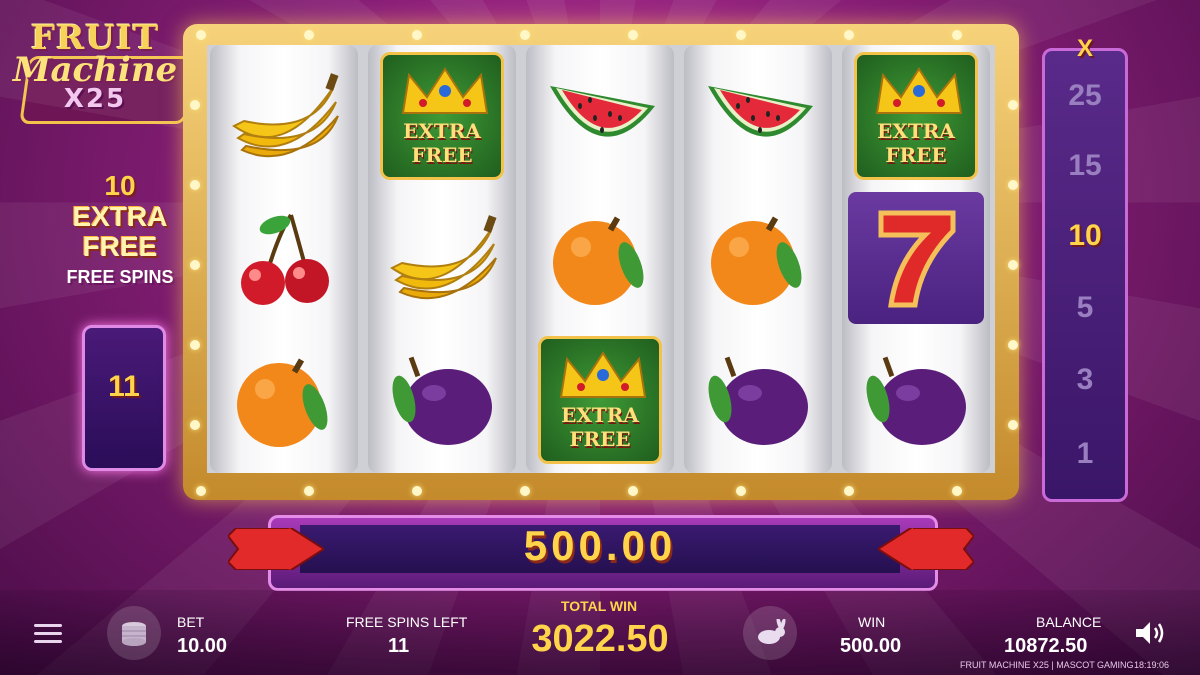 This screenshot has width=1200, height=675. I want to click on multiplier-column: X 25 15 10 5 3 1, so click(1085, 268).